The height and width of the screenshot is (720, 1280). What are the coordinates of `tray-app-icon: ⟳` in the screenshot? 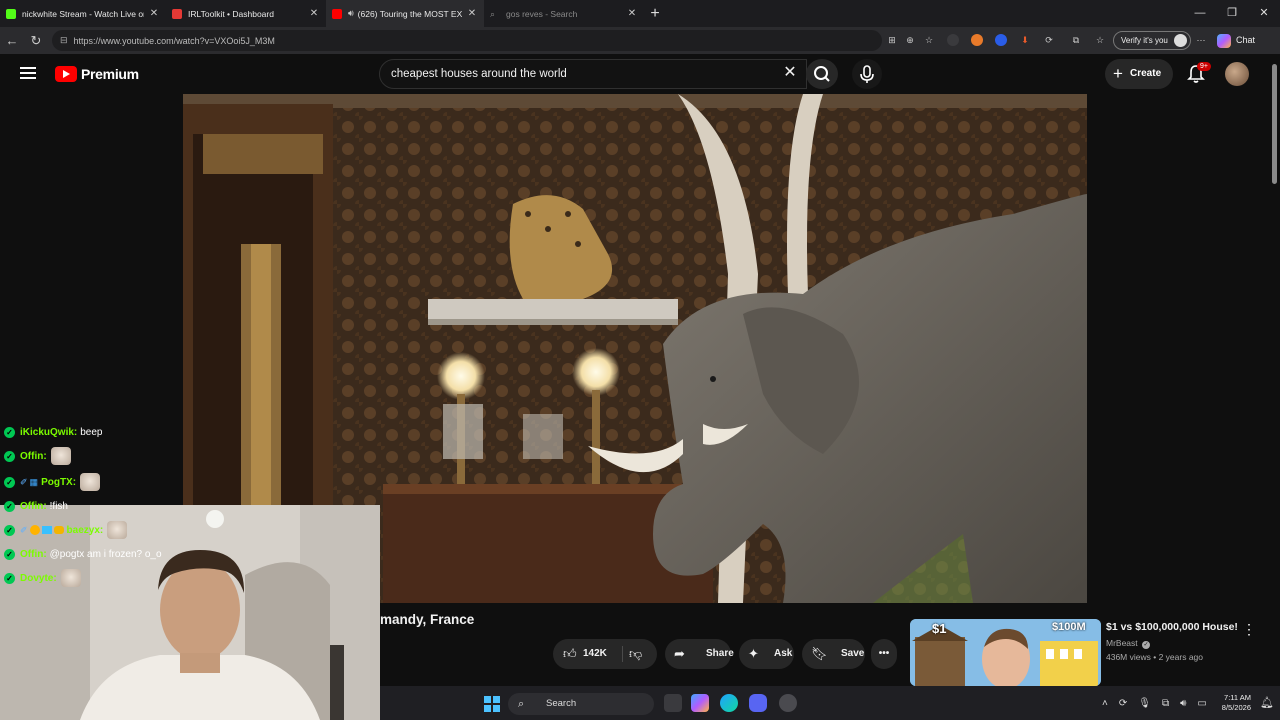 It's located at (1123, 703).